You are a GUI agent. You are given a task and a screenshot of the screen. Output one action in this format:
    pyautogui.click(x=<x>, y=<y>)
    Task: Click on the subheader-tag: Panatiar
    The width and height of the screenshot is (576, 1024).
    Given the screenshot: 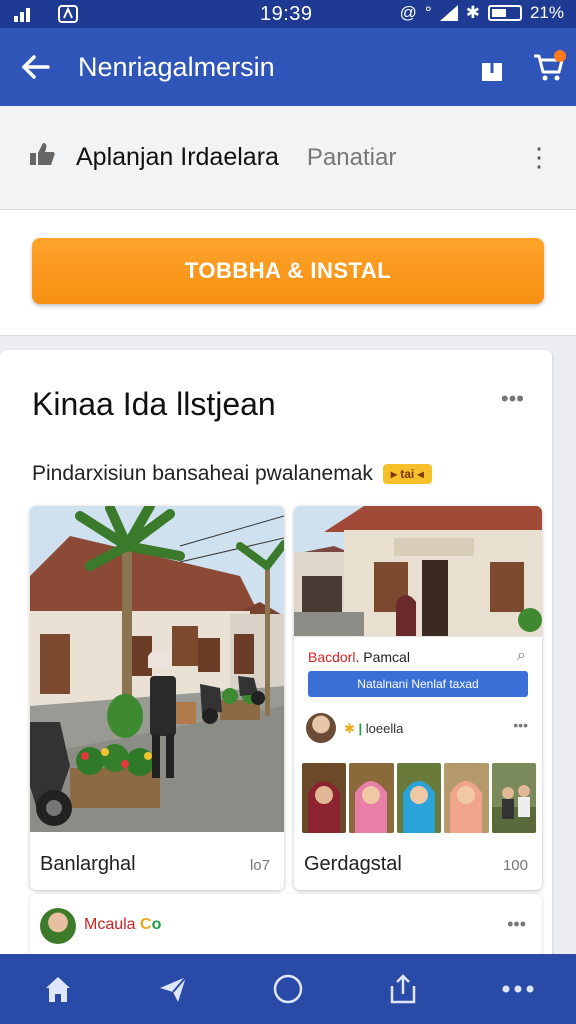 What is the action you would take?
    pyautogui.click(x=351, y=157)
    